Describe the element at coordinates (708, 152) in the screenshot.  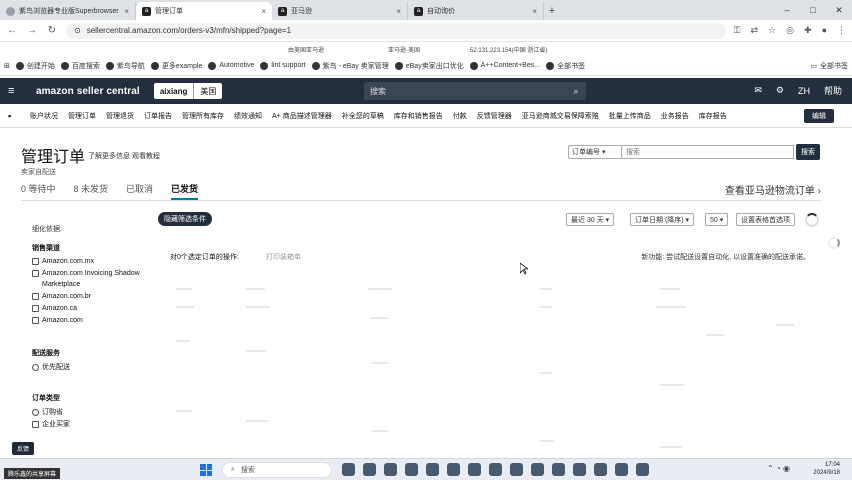
I see `order-search-input: 搜索` at that location.